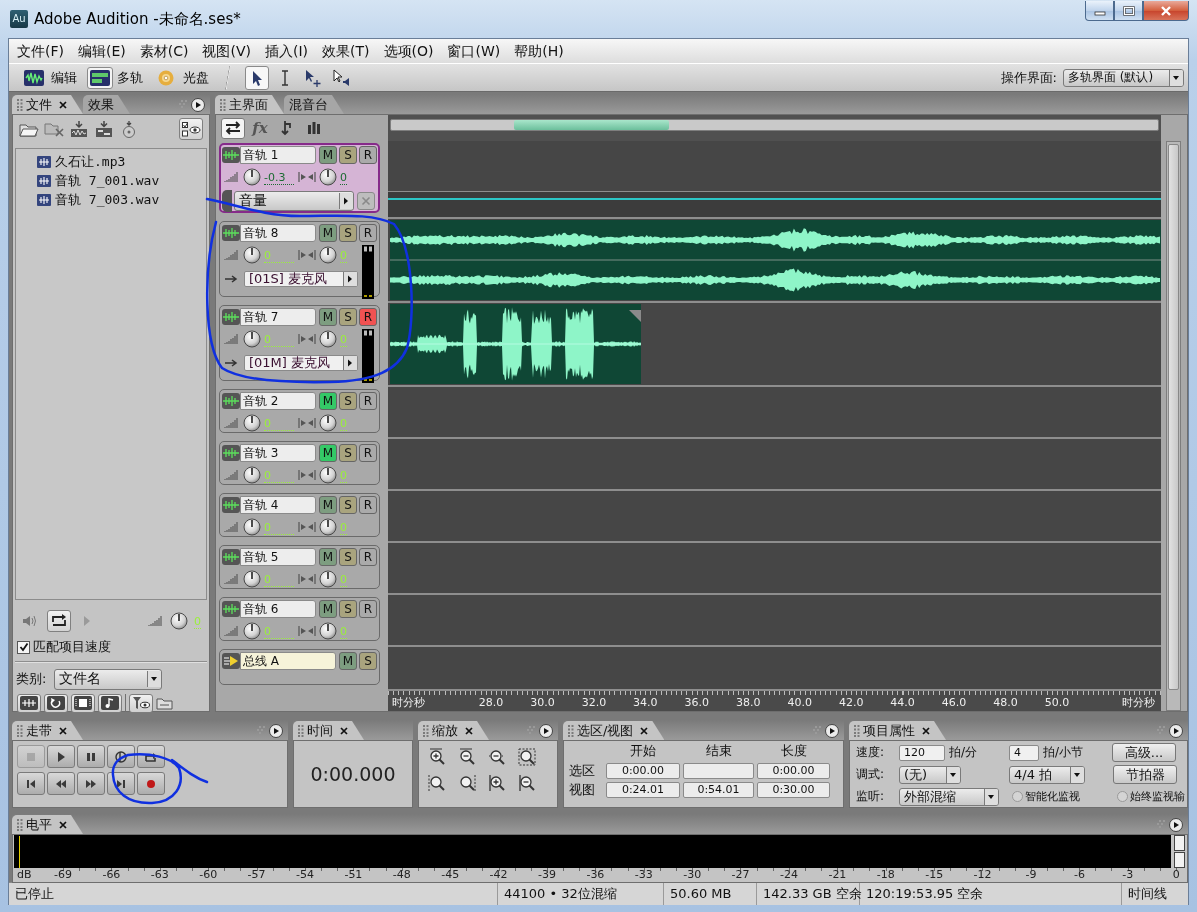 Image resolution: width=1197 pixels, height=912 pixels. What do you see at coordinates (497, 757) in the screenshot?
I see `magnifier-arrows-icon` at bounding box center [497, 757].